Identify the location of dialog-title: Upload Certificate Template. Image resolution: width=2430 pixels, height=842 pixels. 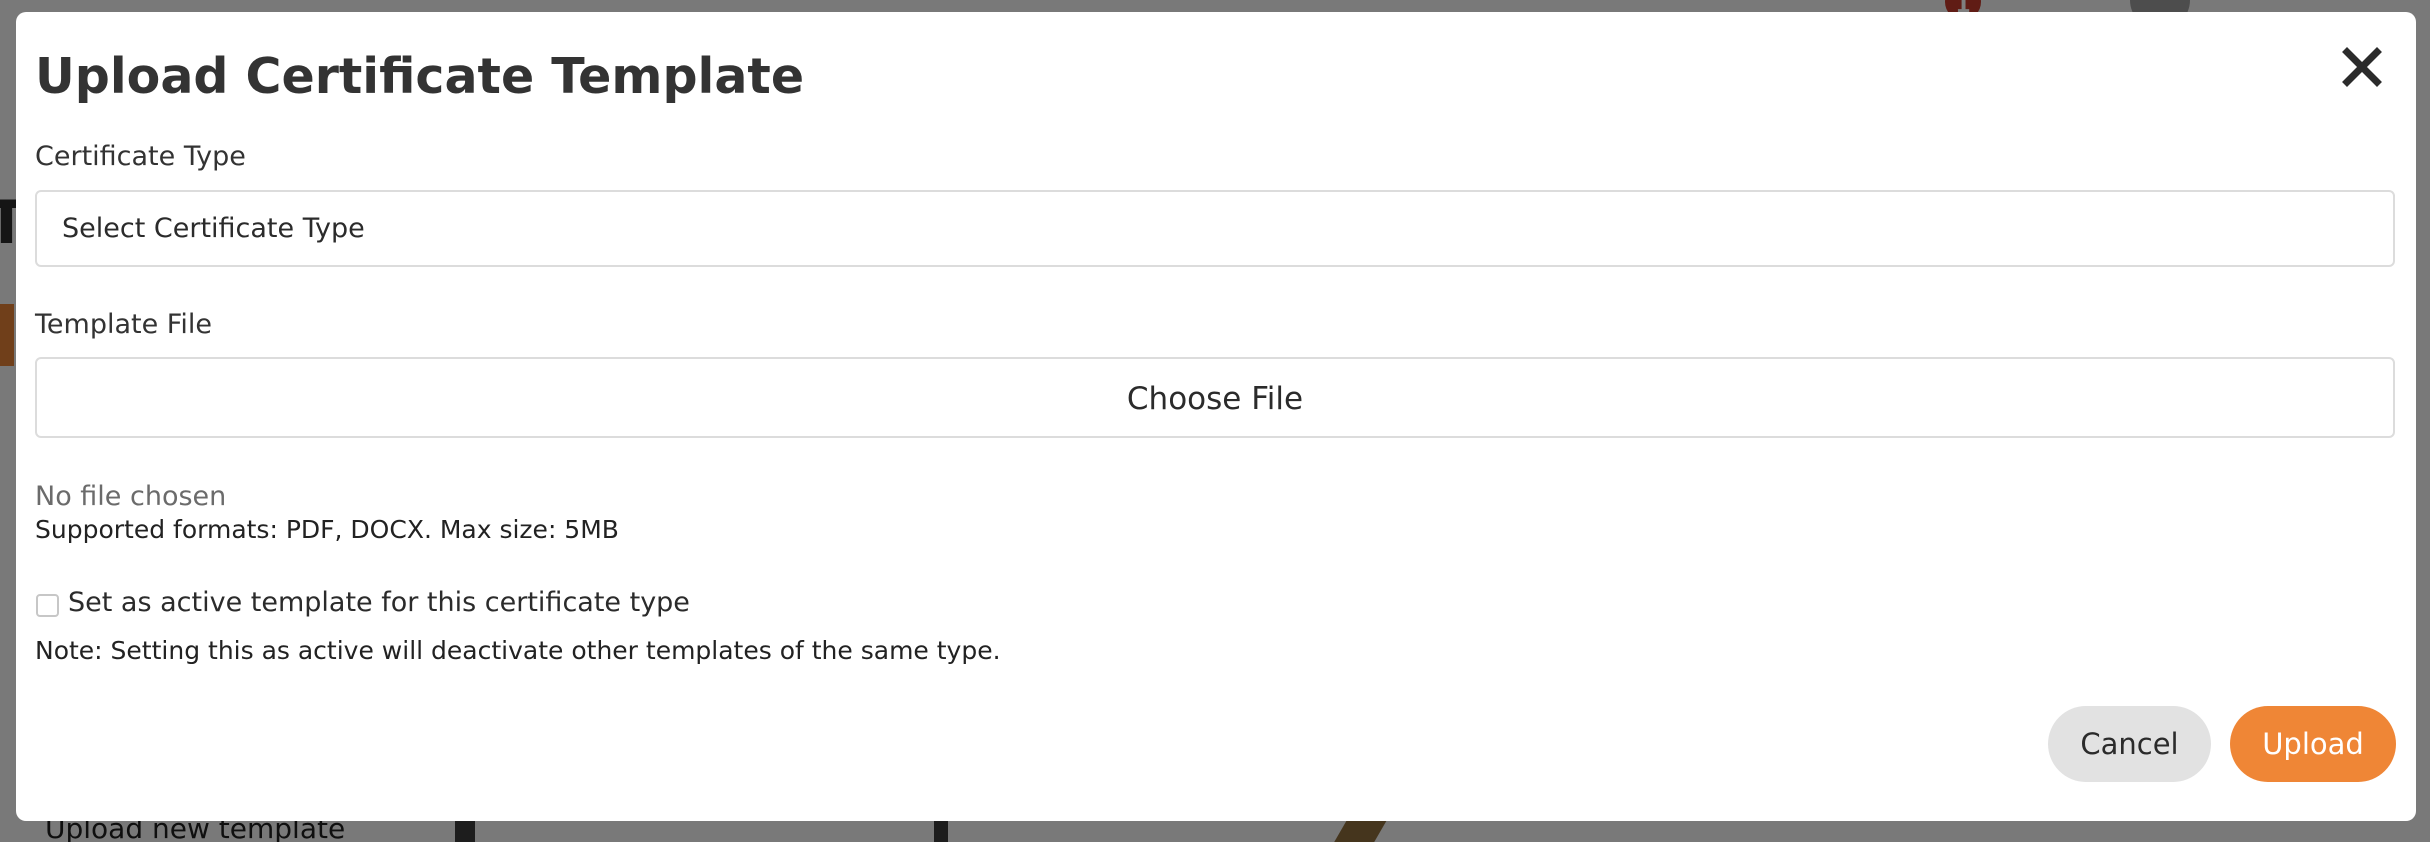
(420, 76).